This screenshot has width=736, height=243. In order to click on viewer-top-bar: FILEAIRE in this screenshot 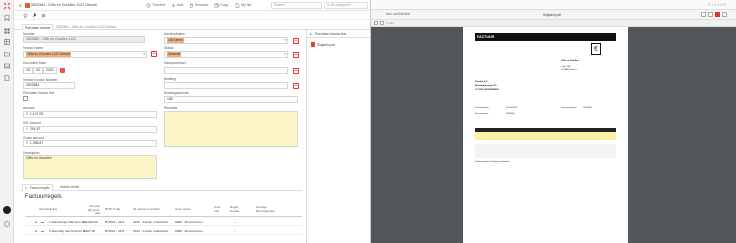, I will do `click(553, 5)`.